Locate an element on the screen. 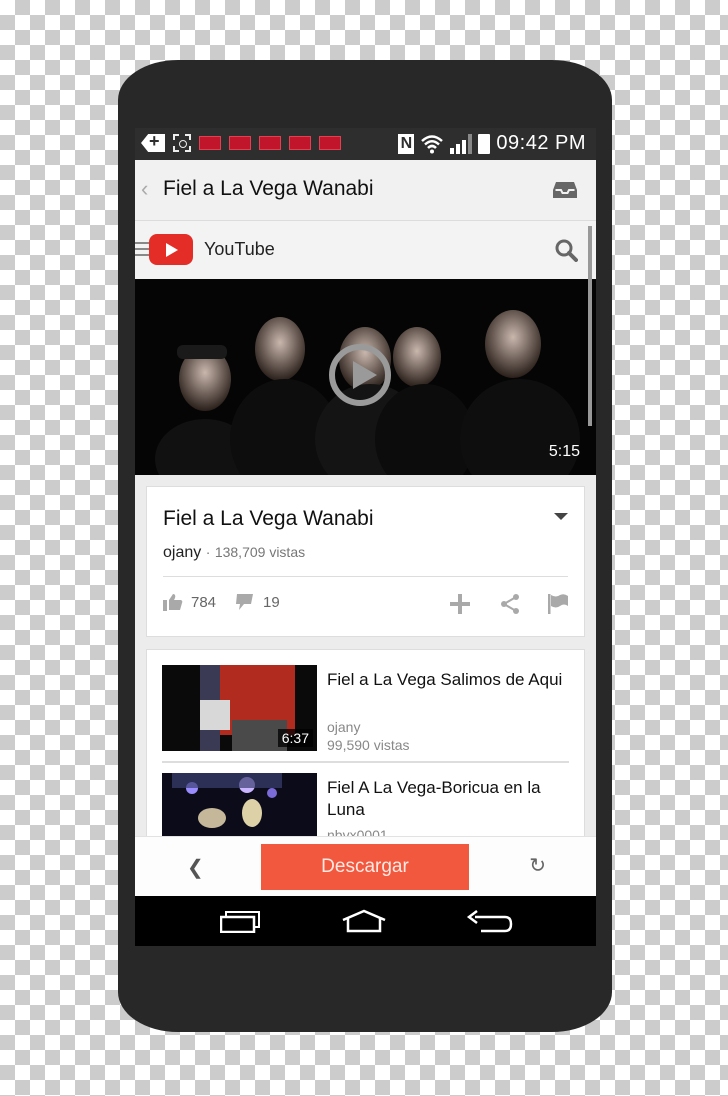 This screenshot has width=728, height=1096. video-player: 5:15 is located at coordinates (365, 377).